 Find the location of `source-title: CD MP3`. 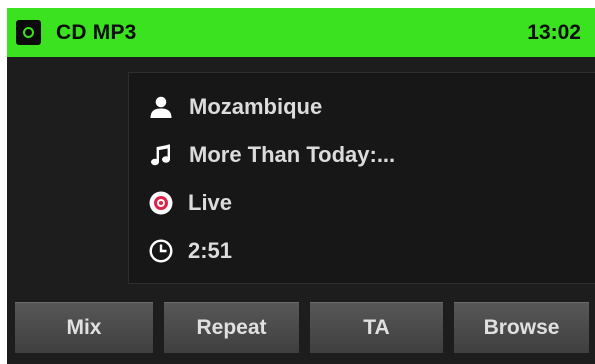

source-title: CD MP3 is located at coordinates (96, 32).